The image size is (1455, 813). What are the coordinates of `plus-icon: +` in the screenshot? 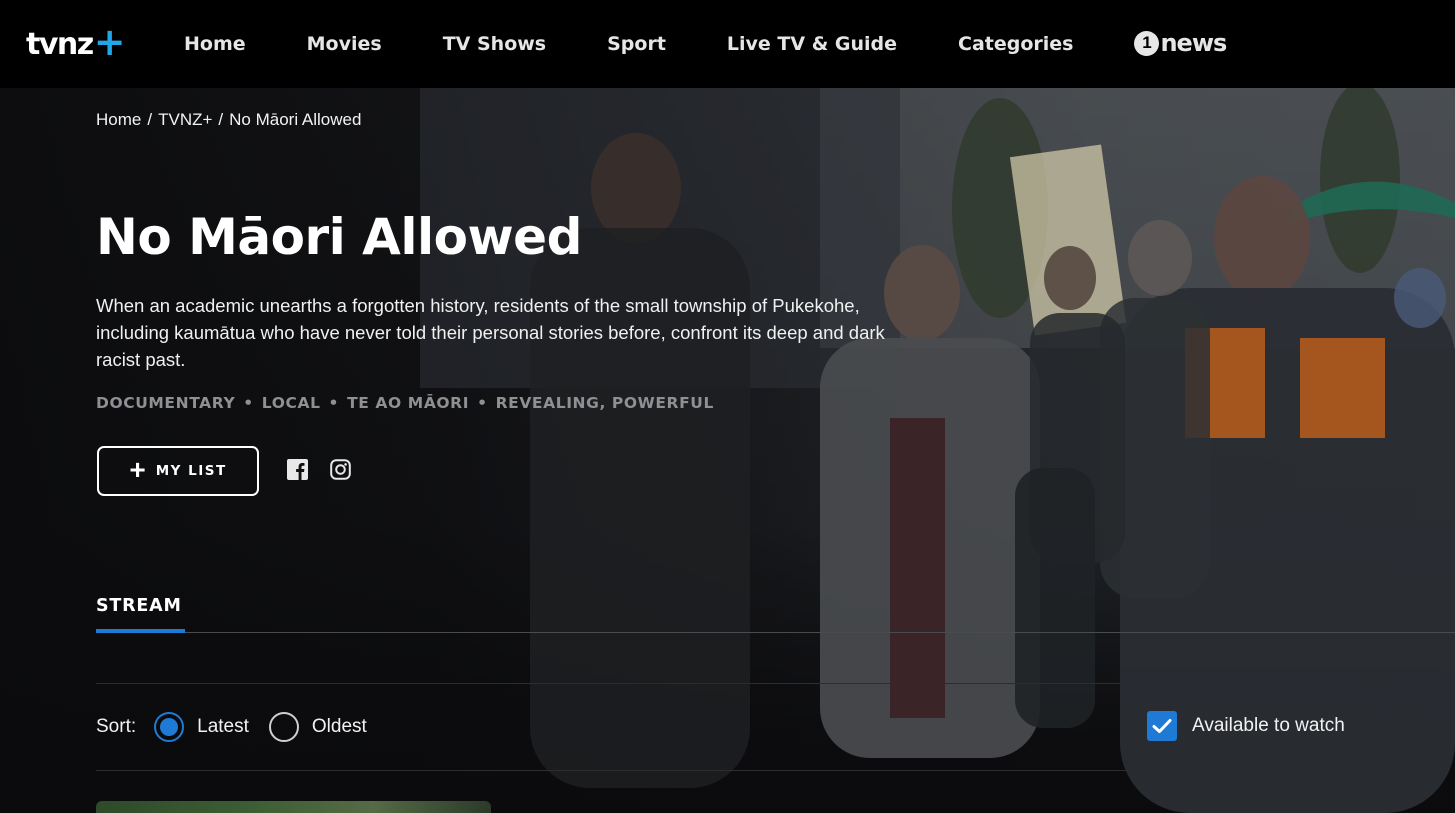 It's located at (137, 469).